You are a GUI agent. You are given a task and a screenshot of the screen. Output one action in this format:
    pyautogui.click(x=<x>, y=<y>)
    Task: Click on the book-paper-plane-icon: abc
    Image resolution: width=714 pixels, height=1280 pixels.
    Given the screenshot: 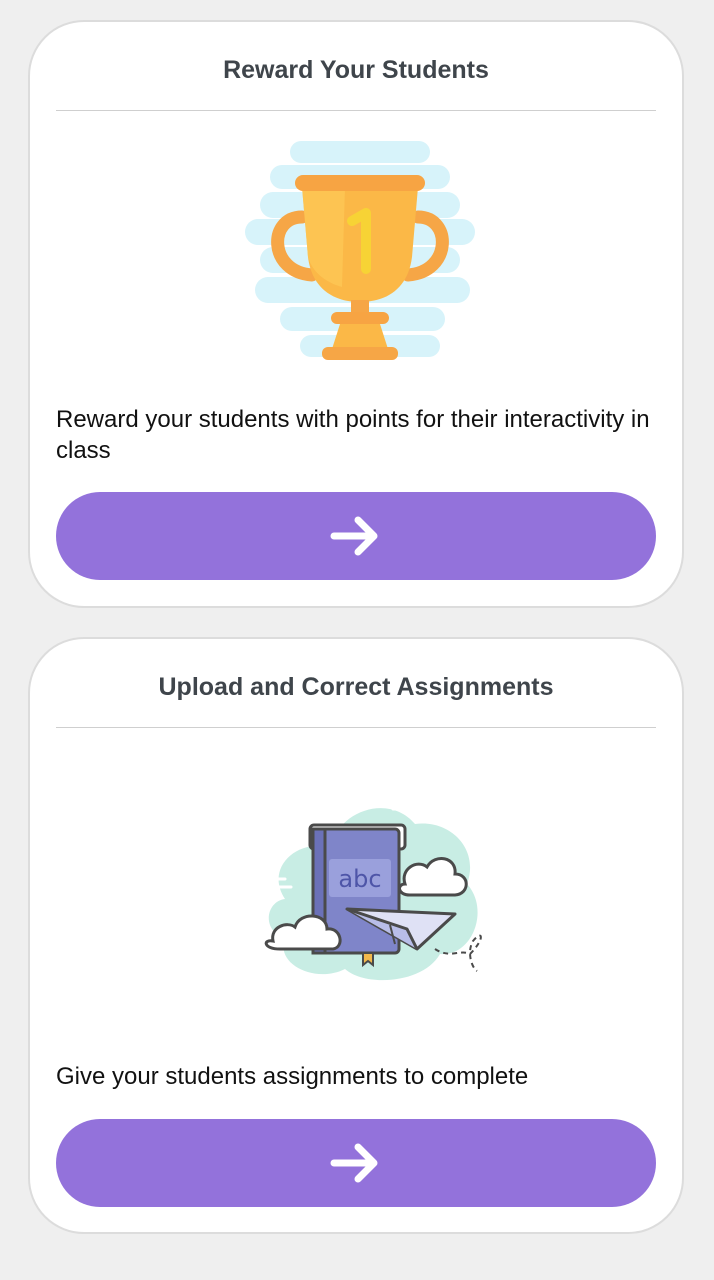 What is the action you would take?
    pyautogui.click(x=367, y=890)
    